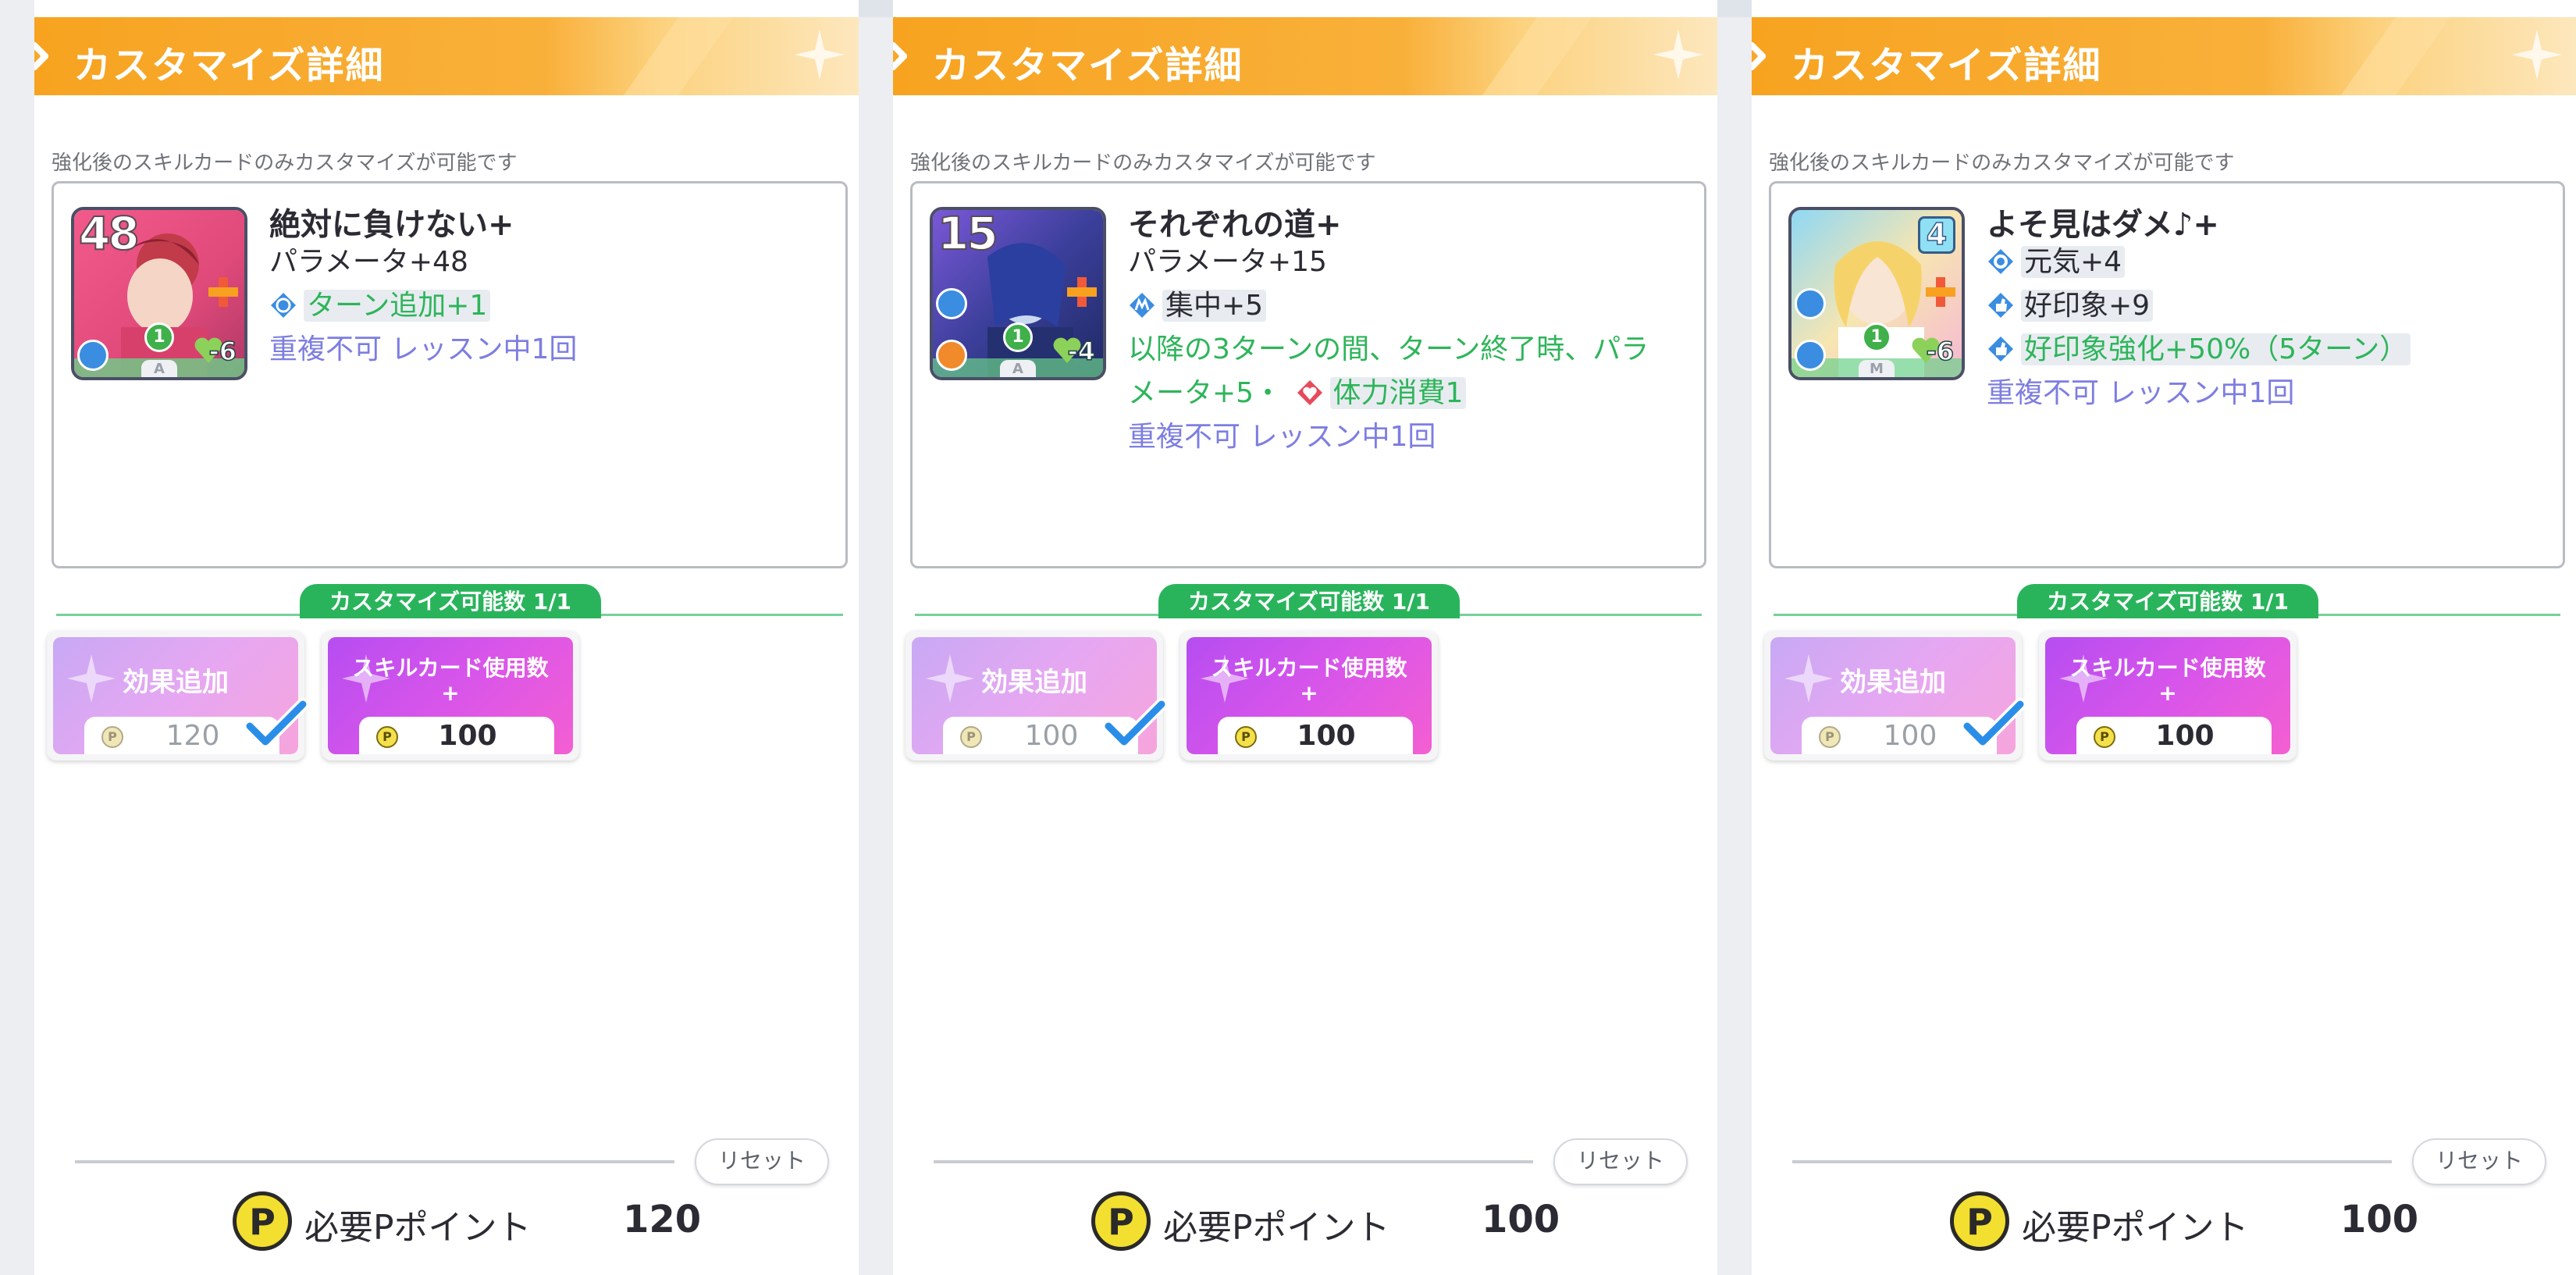 The image size is (2576, 1275). Describe the element at coordinates (109, 234) in the screenshot. I see `card-cost: 48` at that location.